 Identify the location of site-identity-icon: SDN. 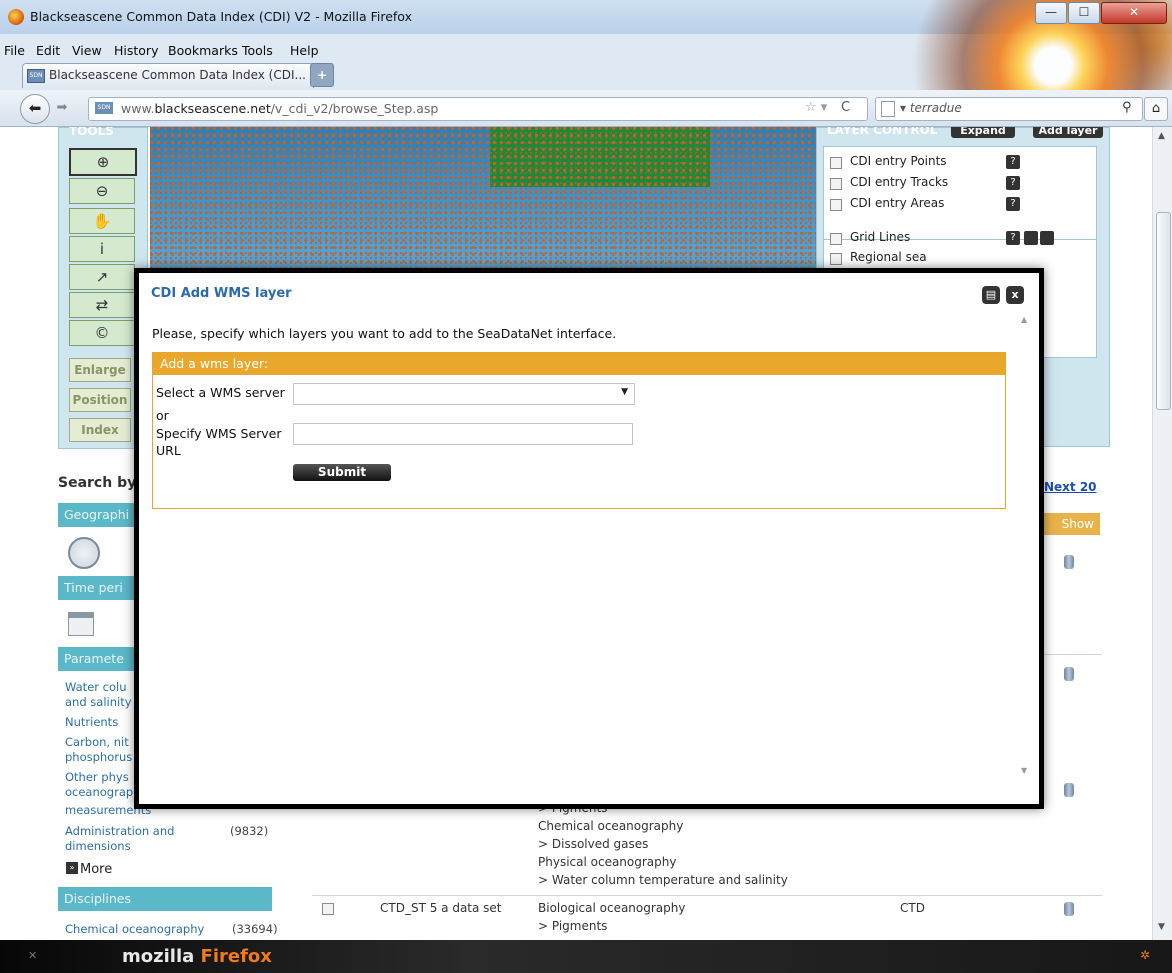
(104, 108).